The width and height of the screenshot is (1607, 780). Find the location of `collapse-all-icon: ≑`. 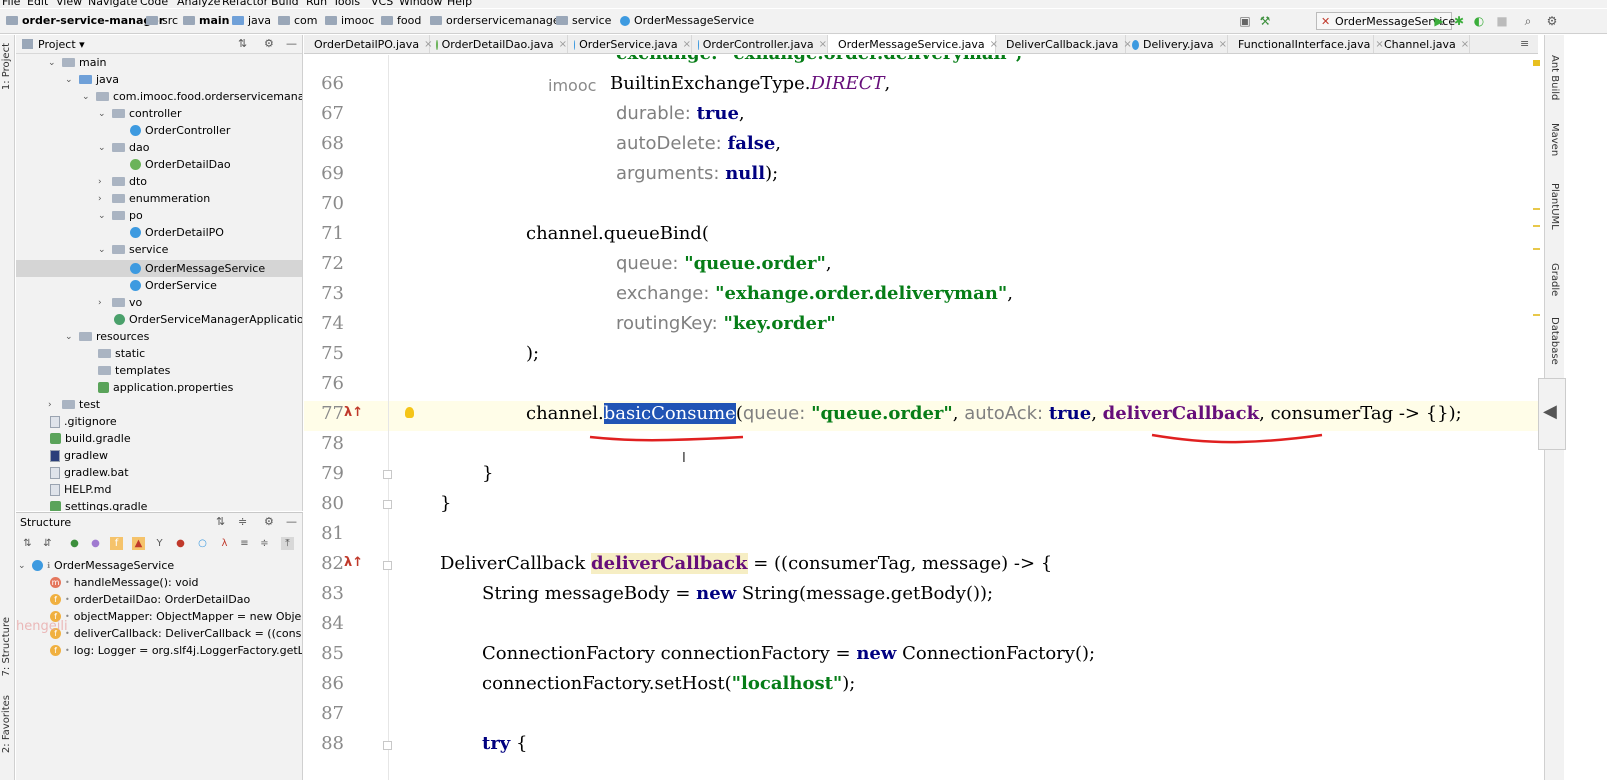

collapse-all-icon: ≑ is located at coordinates (264, 543).